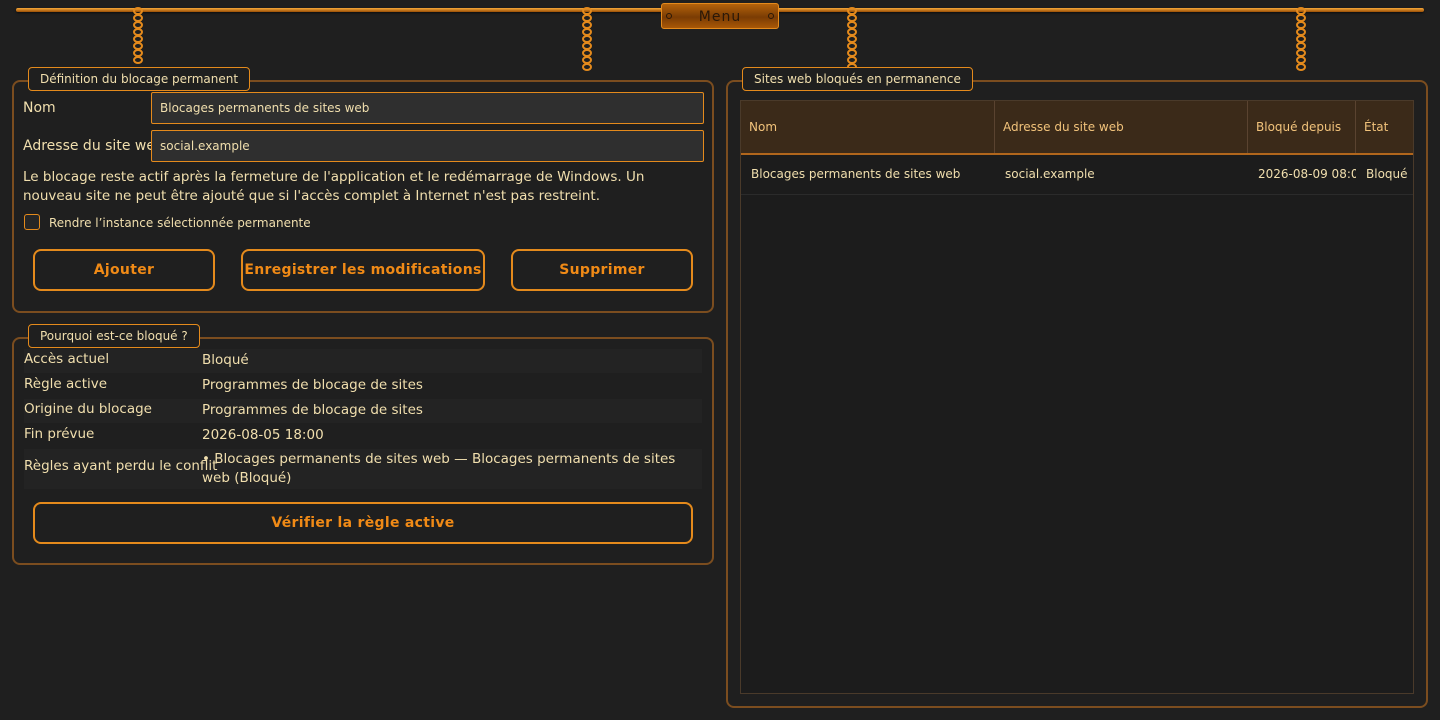 This screenshot has height=720, width=1440. I want to click on why-blocked-panel-title: Pourquoi est-ce bloqué ?, so click(114, 336).